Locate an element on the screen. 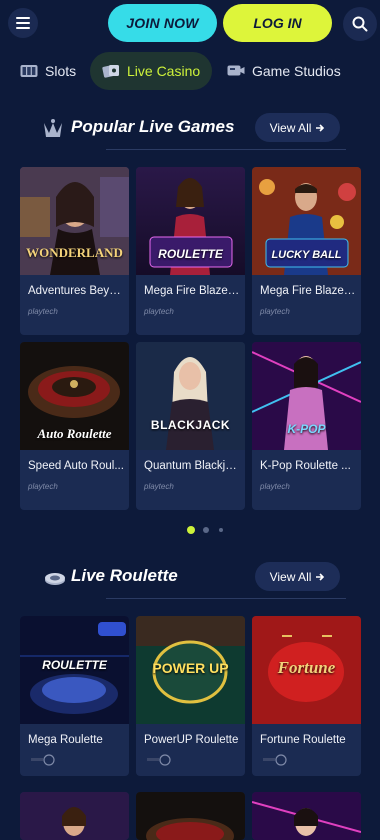 Image resolution: width=380 pixels, height=840 pixels. top-header: JOIN NOW LOG IN is located at coordinates (190, 23).